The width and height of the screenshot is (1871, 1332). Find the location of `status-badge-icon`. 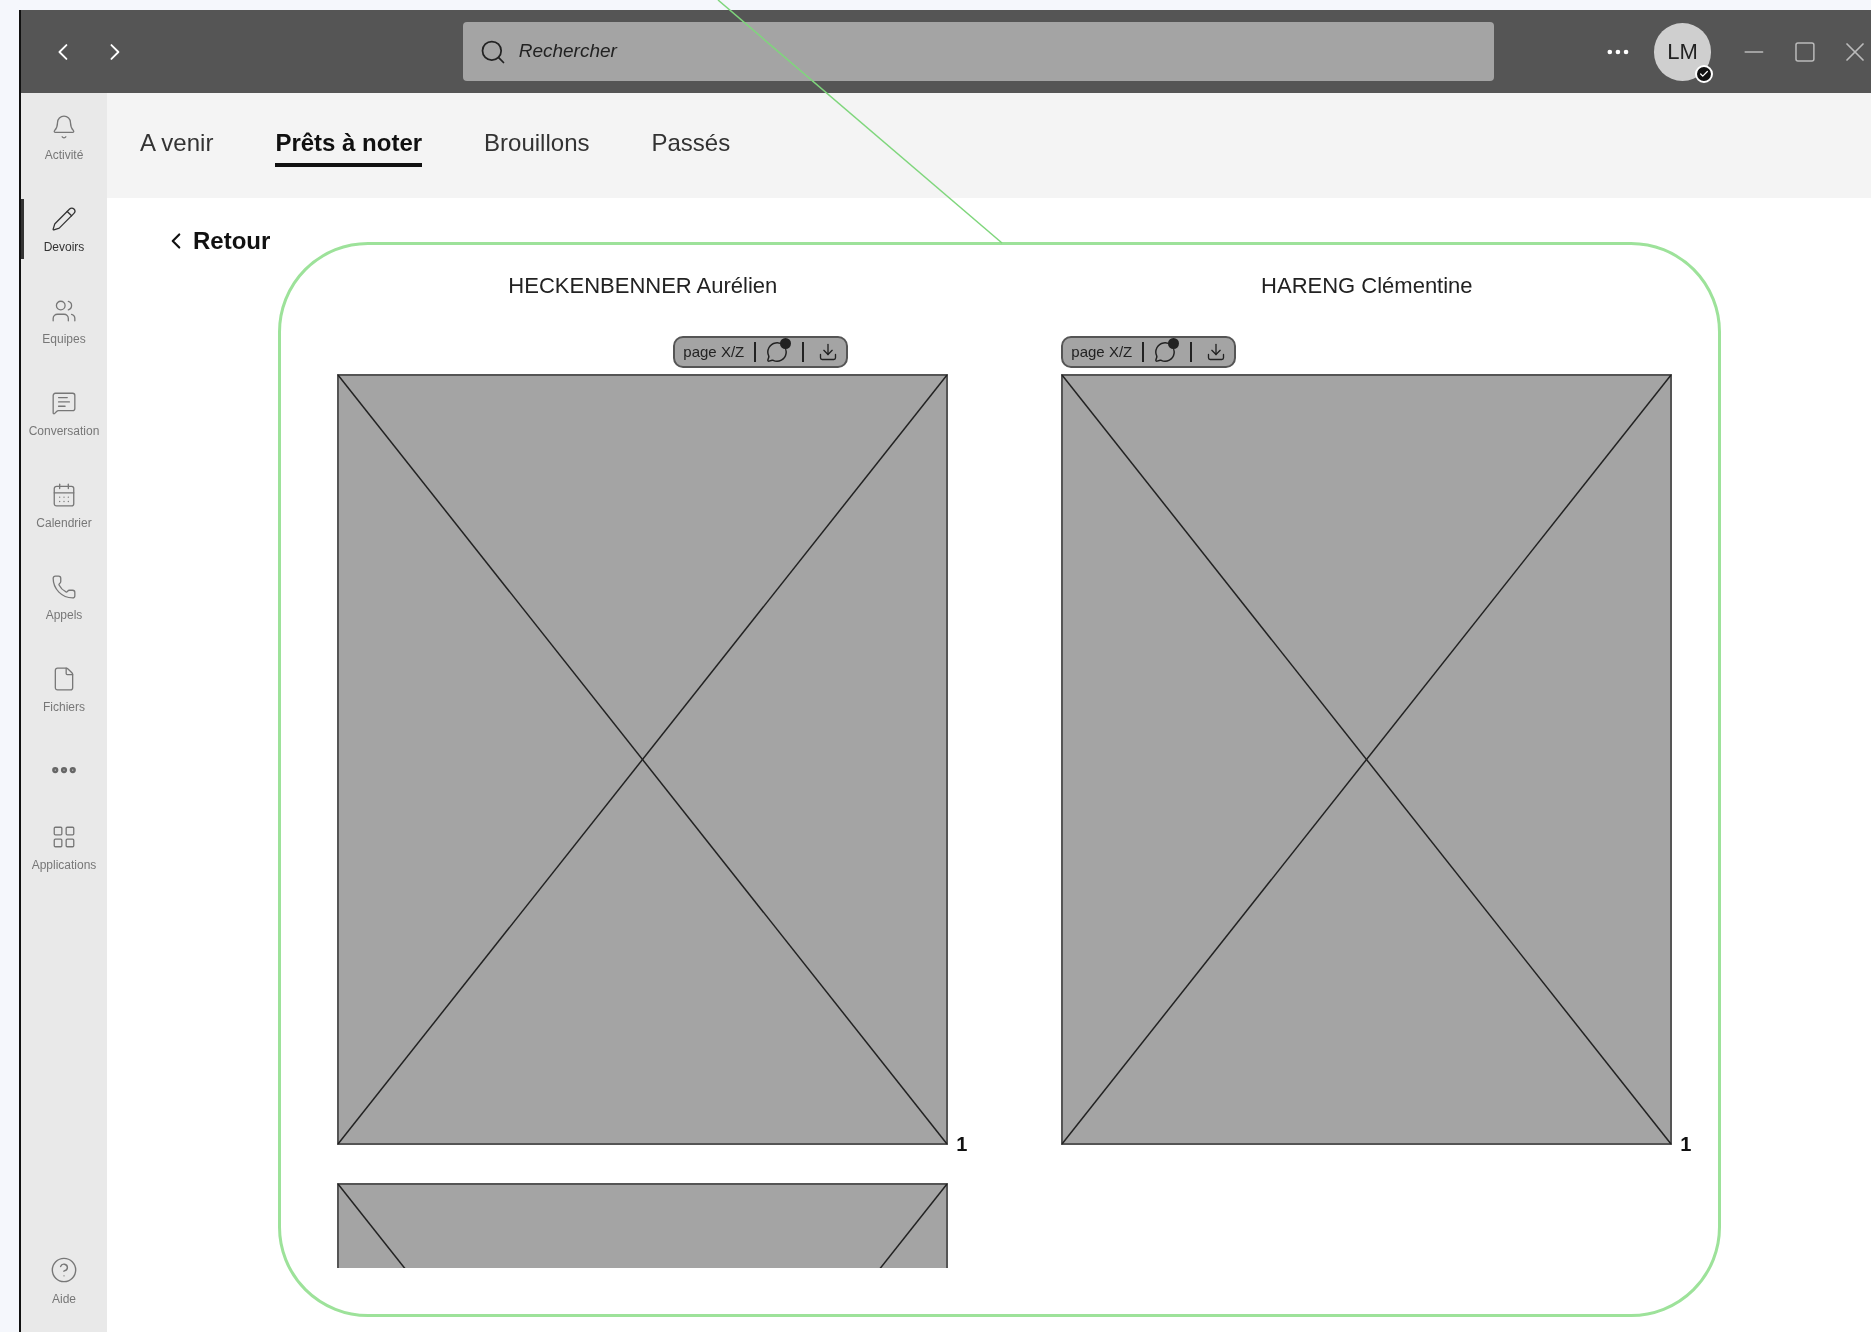

status-badge-icon is located at coordinates (1704, 73).